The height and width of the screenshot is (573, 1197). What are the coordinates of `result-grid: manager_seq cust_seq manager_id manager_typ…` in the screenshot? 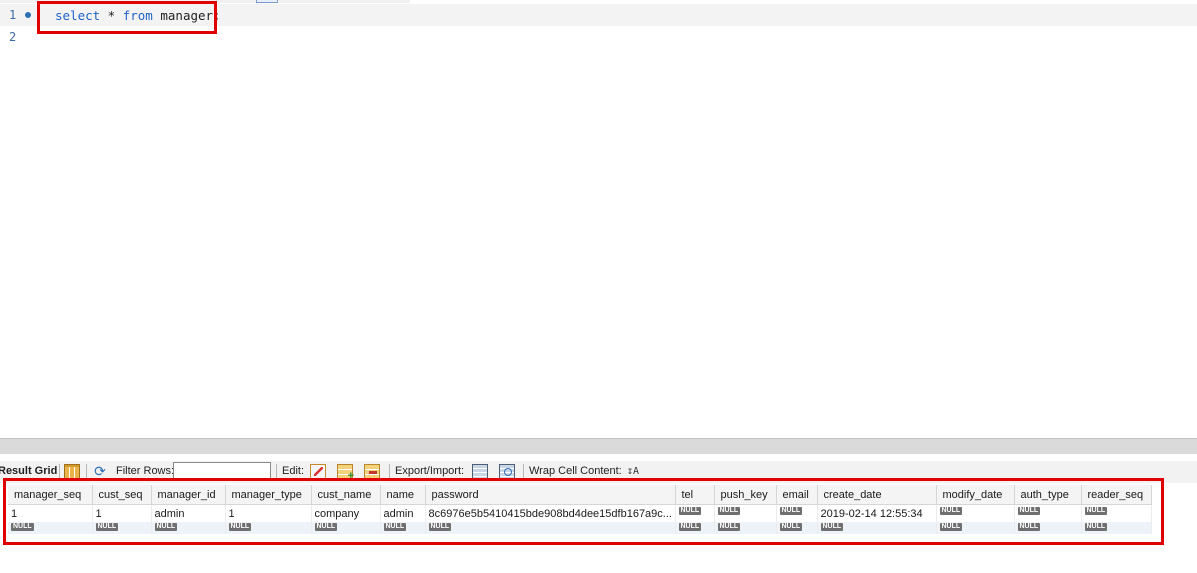 It's located at (582, 511).